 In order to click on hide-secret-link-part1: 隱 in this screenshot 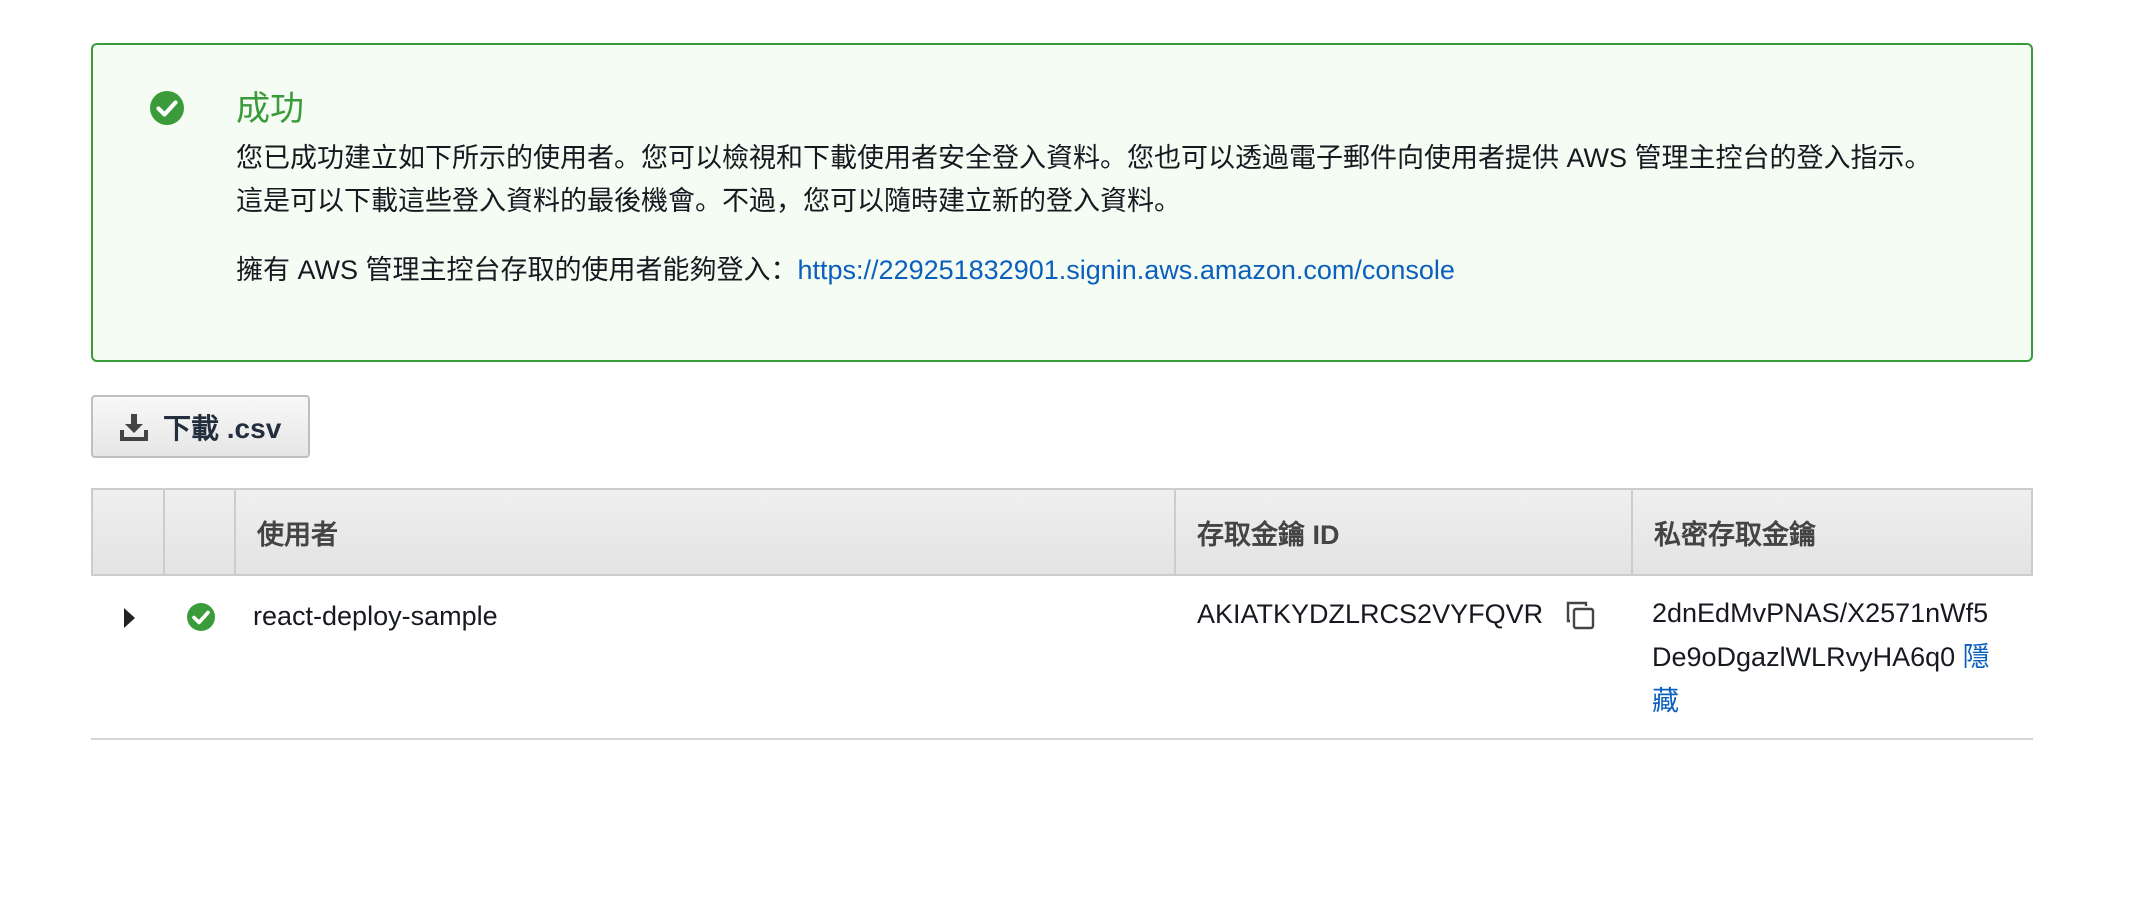, I will do `click(1976, 657)`.